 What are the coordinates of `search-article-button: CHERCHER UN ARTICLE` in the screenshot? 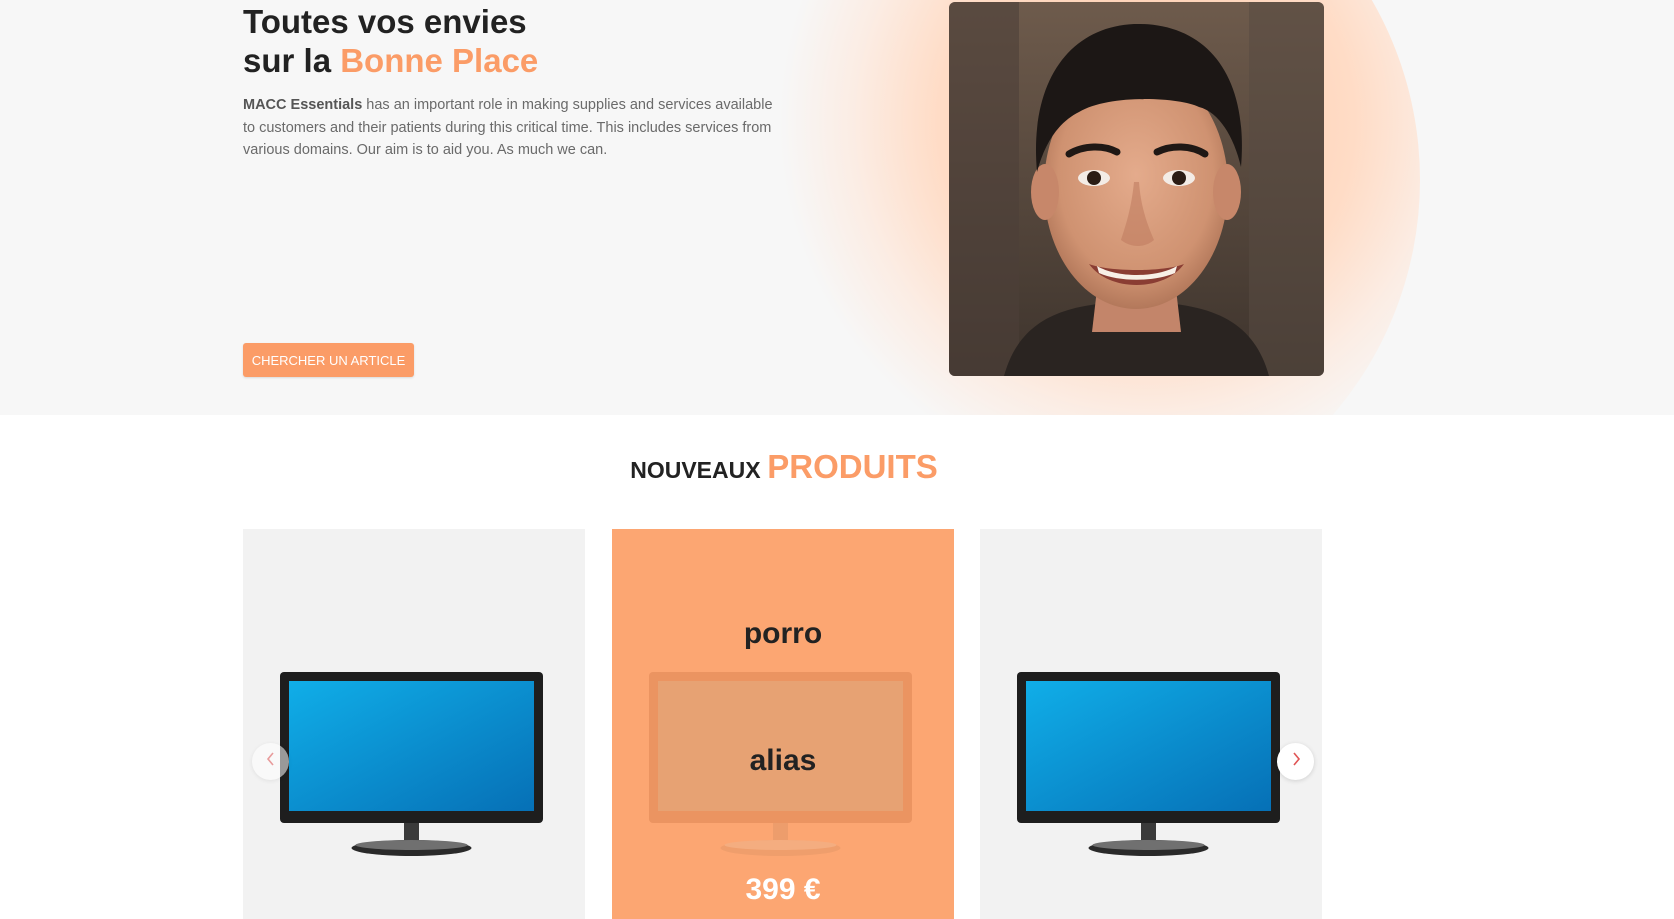 It's located at (328, 360).